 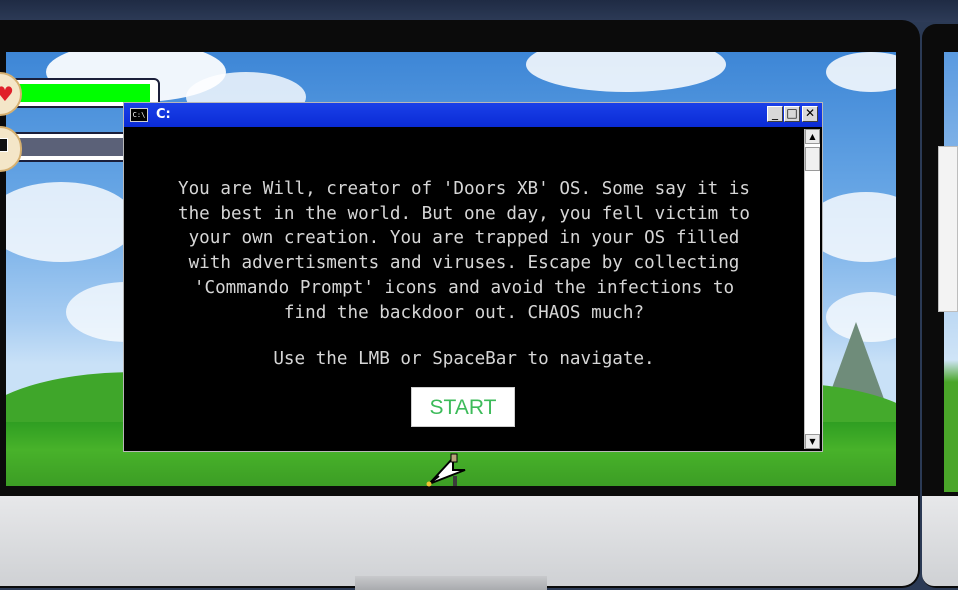 I want to click on health-bar-fill, so click(x=84, y=93).